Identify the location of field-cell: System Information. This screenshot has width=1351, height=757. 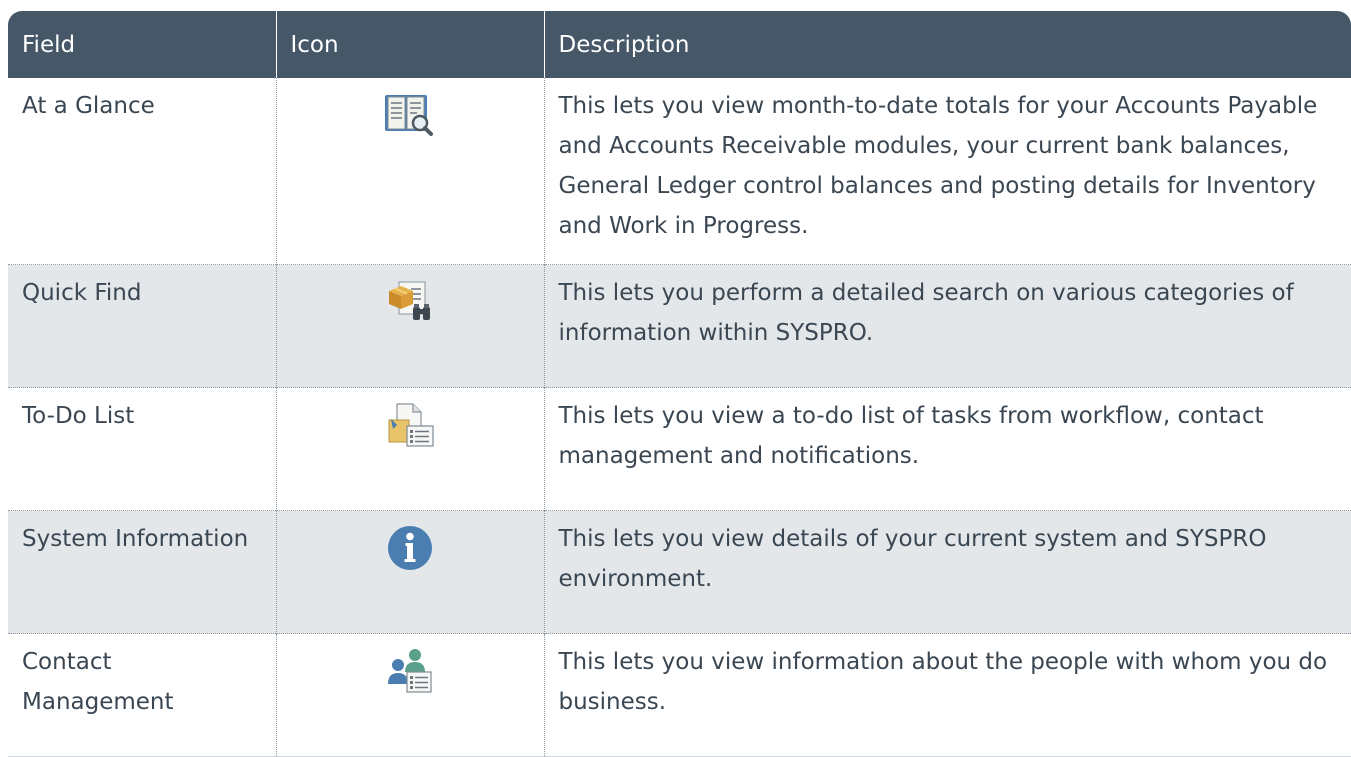
(142, 572).